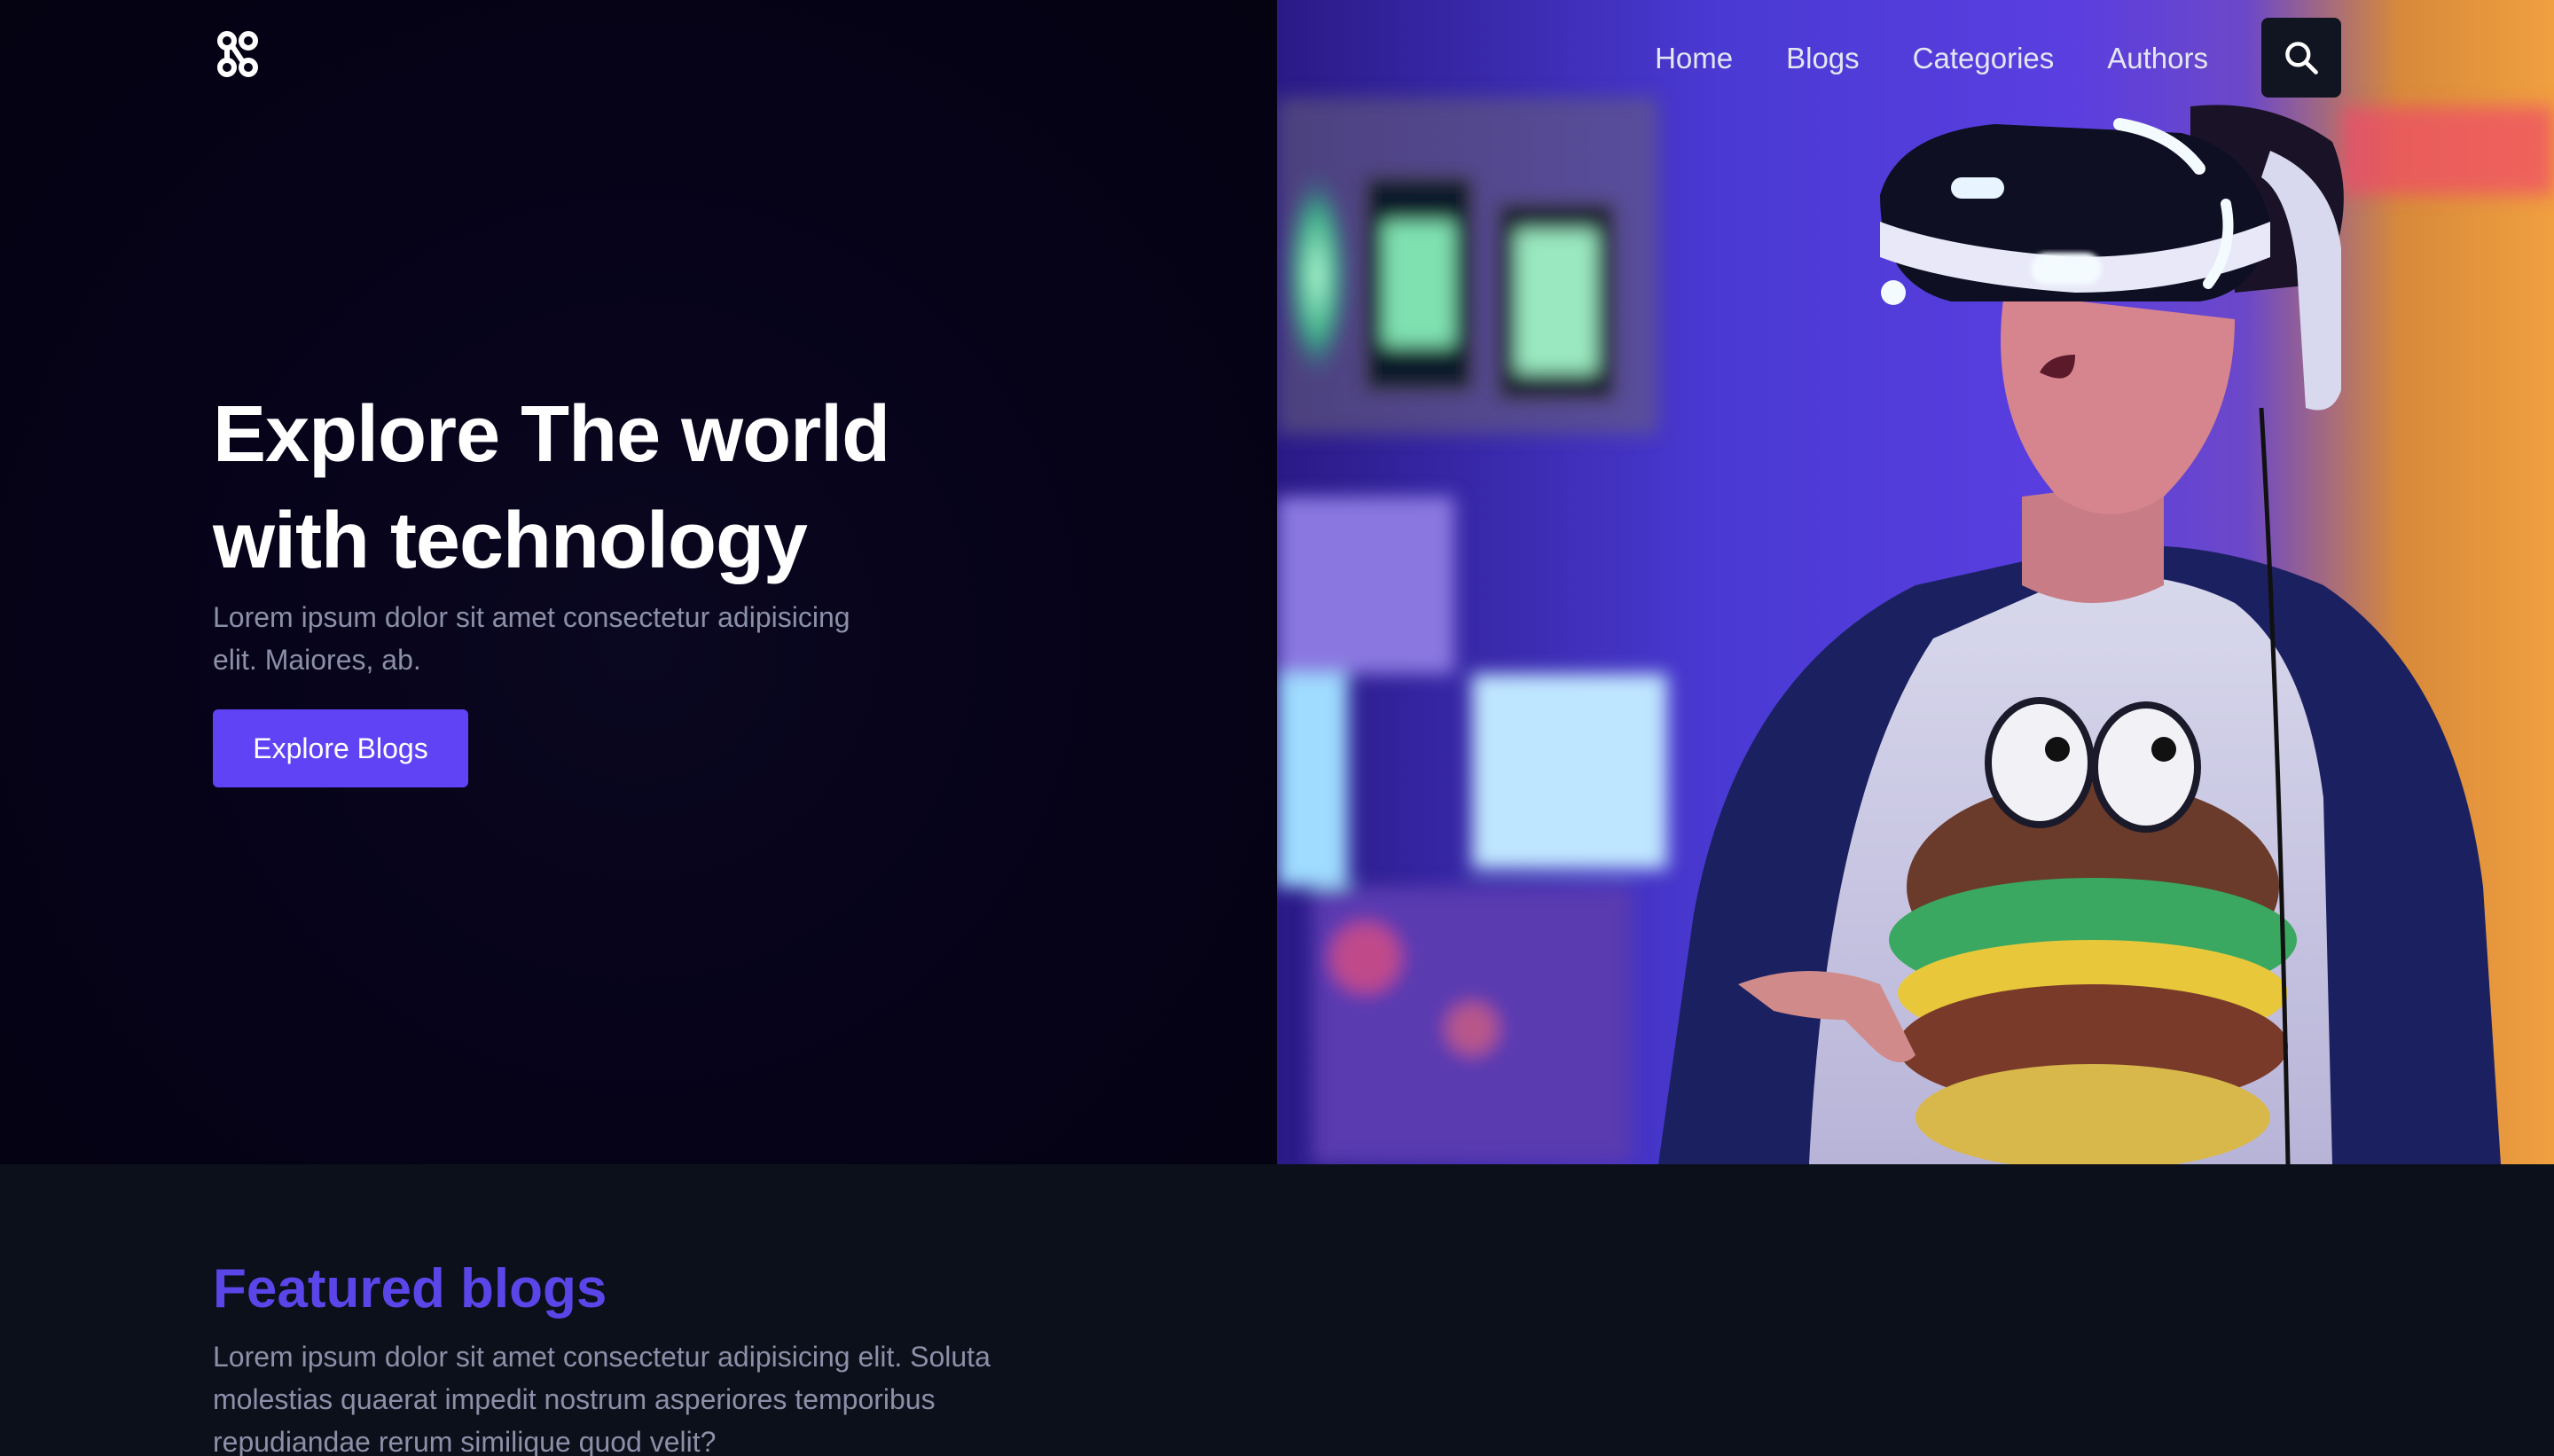 Image resolution: width=2554 pixels, height=1456 pixels. What do you see at coordinates (340, 748) in the screenshot?
I see `explore-blogs-button: Explore Blogs` at bounding box center [340, 748].